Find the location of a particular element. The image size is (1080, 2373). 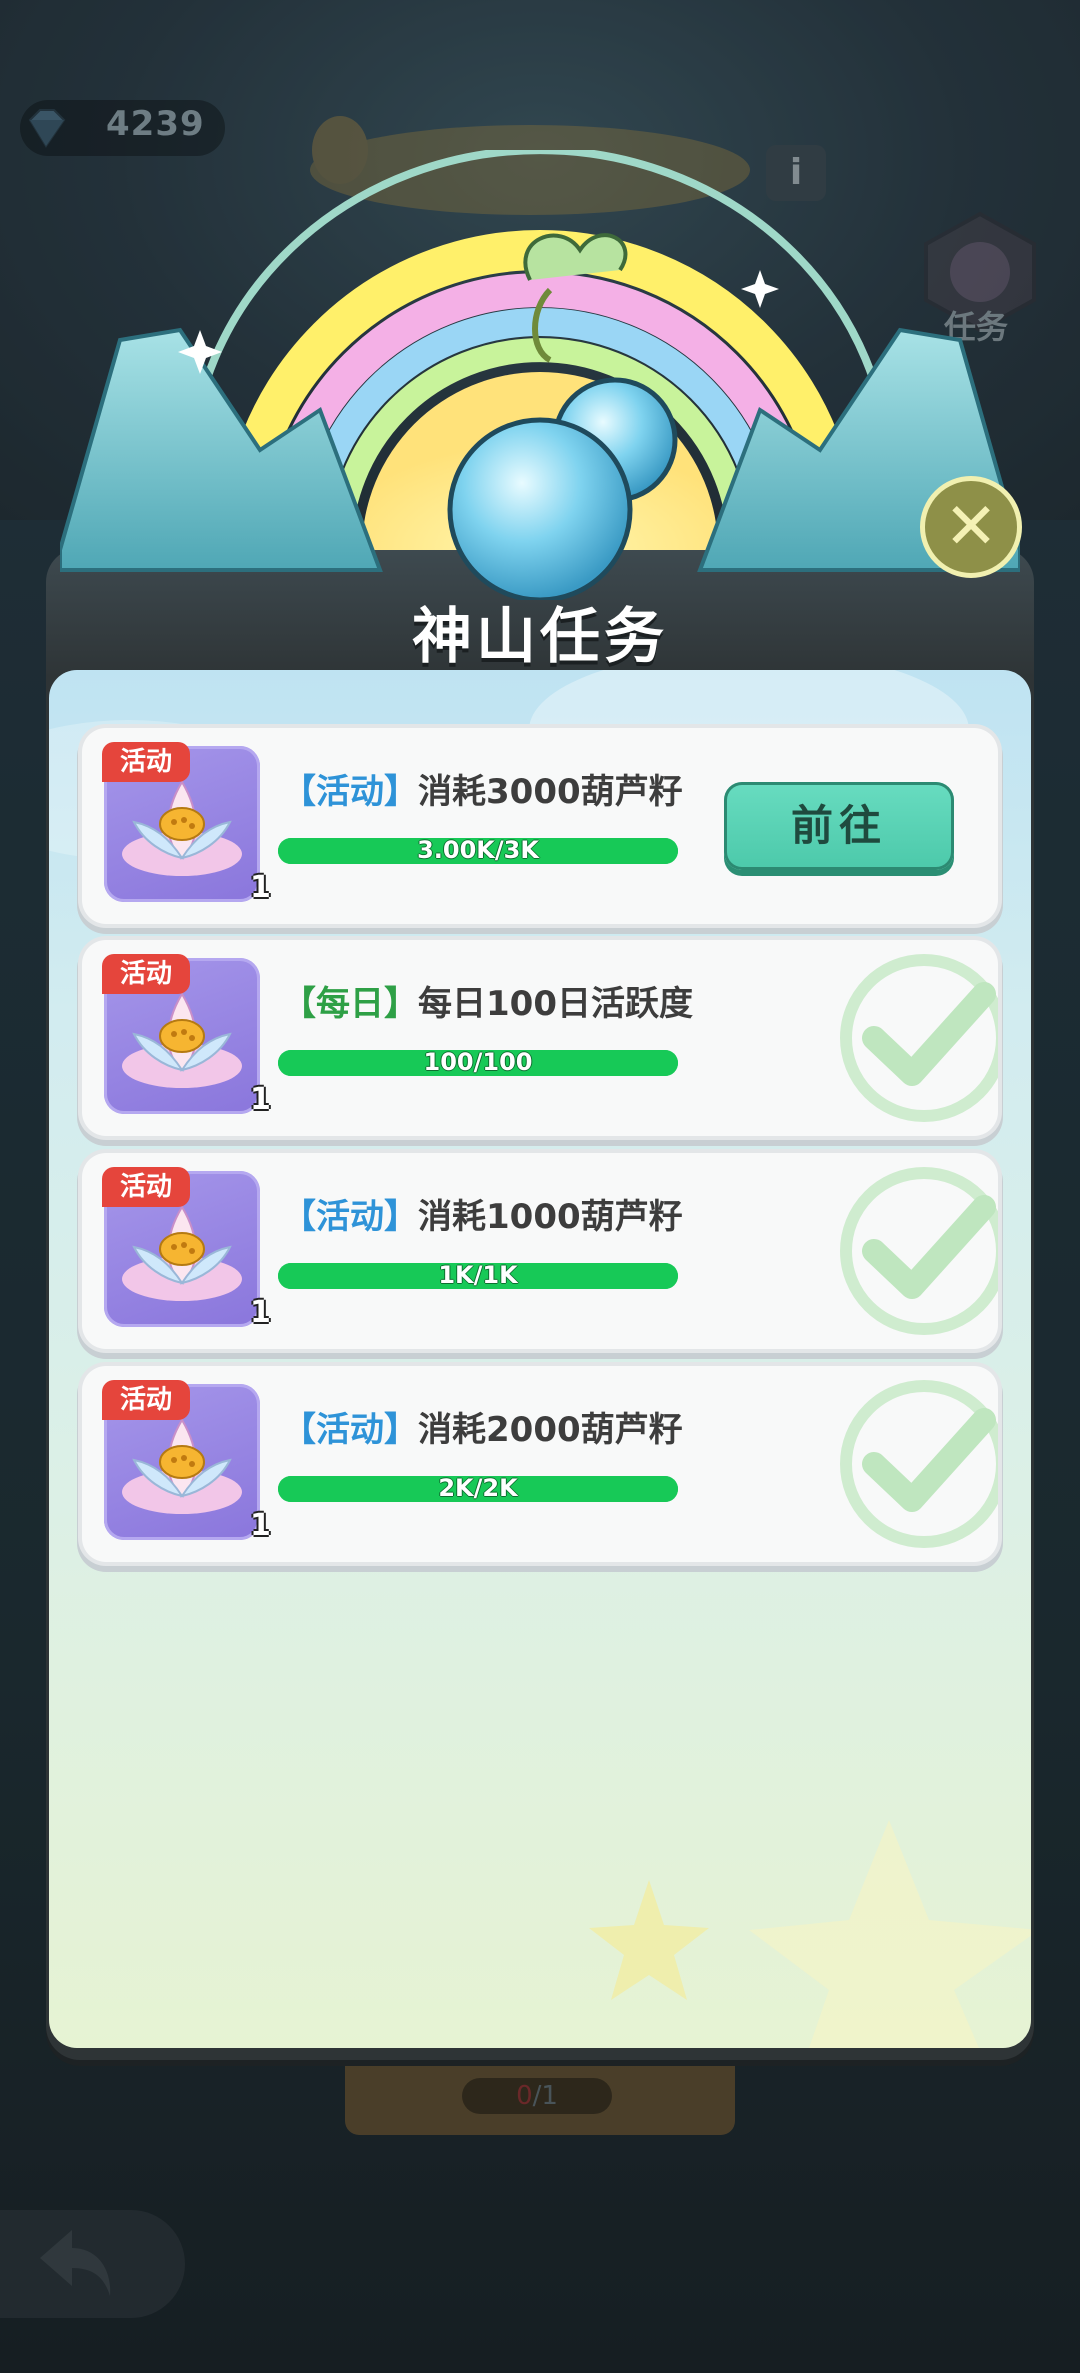

task-title: 【活动】消耗1000葫芦籽 is located at coordinates (482, 1213).